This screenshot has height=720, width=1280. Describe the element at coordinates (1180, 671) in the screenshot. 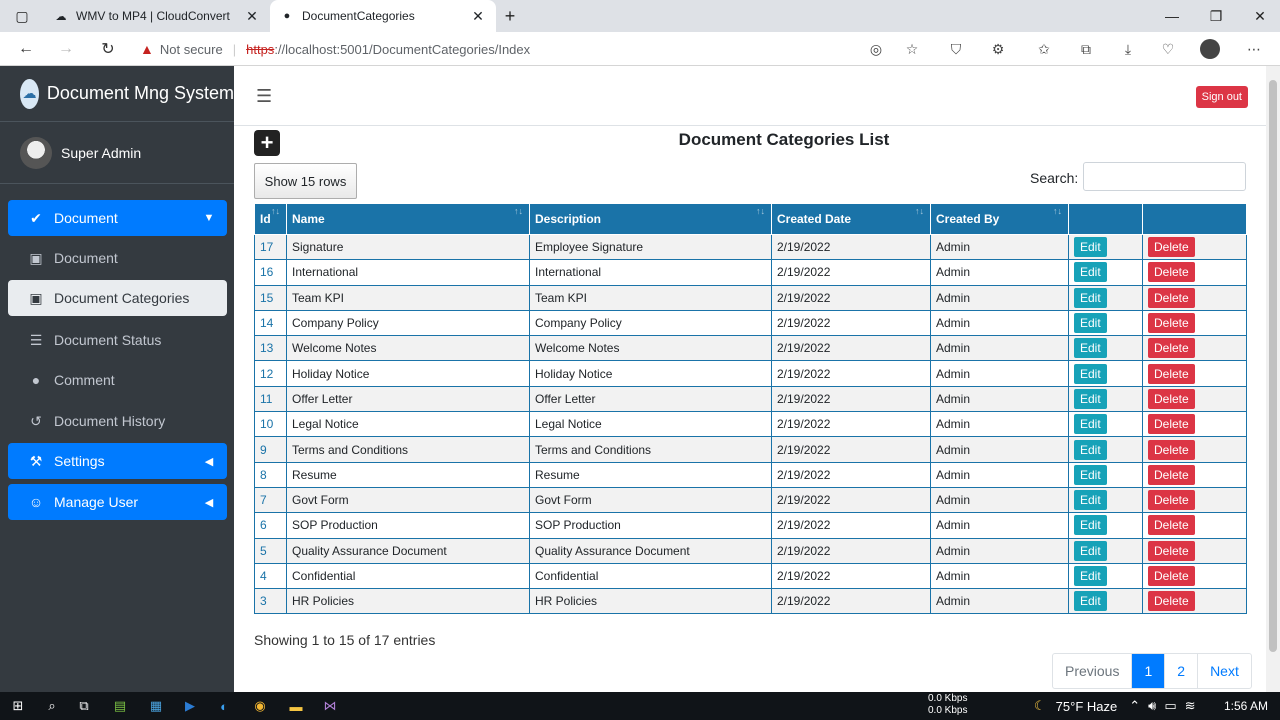

I see `pagination-page-2: 2` at that location.